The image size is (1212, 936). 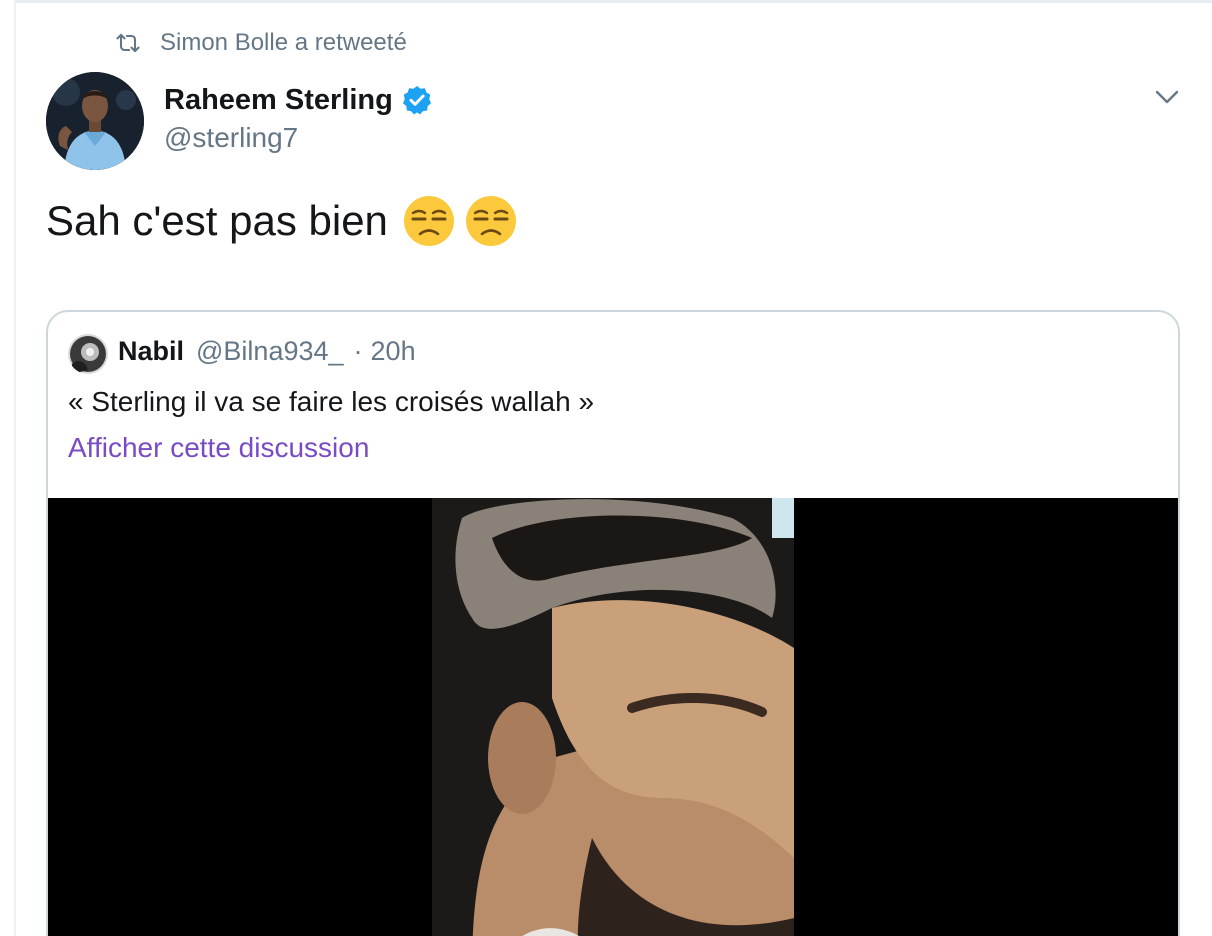 I want to click on chevron-down-icon, so click(x=1167, y=97).